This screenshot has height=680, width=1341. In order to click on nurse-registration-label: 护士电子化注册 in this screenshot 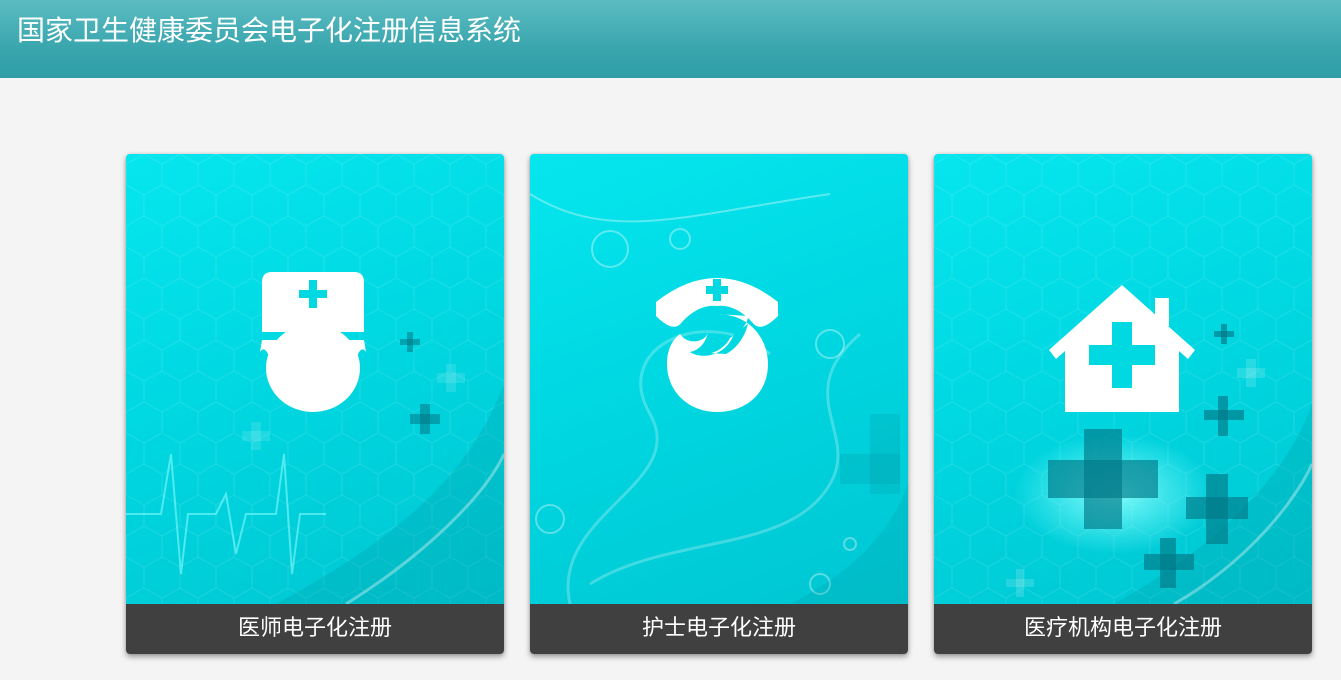, I will do `click(719, 629)`.